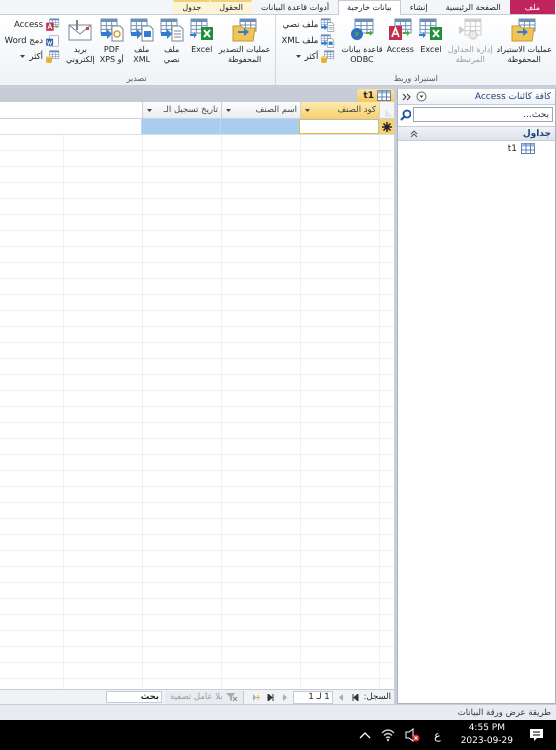  What do you see at coordinates (470, 30) in the screenshot?
I see `linked-table-icon` at bounding box center [470, 30].